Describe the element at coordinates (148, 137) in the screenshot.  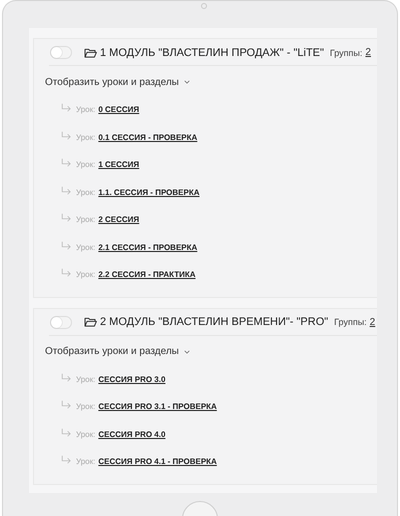
I see `lesson-link: 0.1 СЕССИЯ - ПРОВЕРКА` at that location.